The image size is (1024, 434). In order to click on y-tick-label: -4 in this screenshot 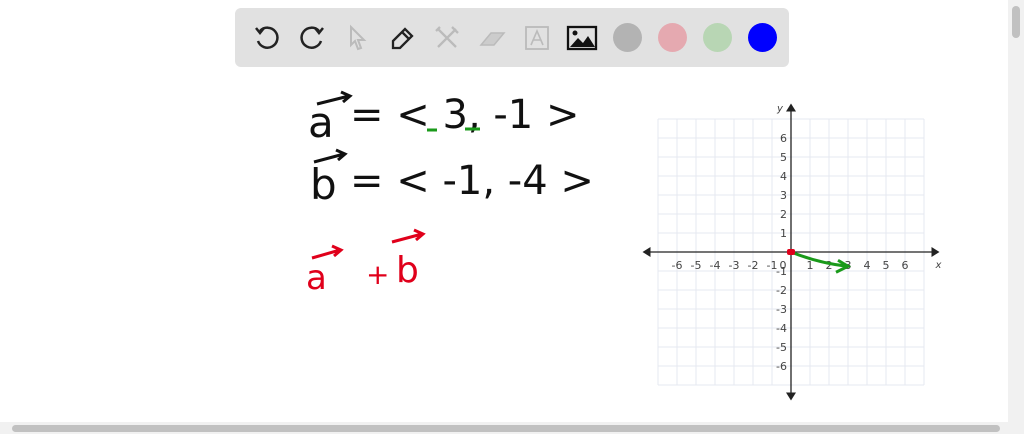, I will do `click(781, 328)`.